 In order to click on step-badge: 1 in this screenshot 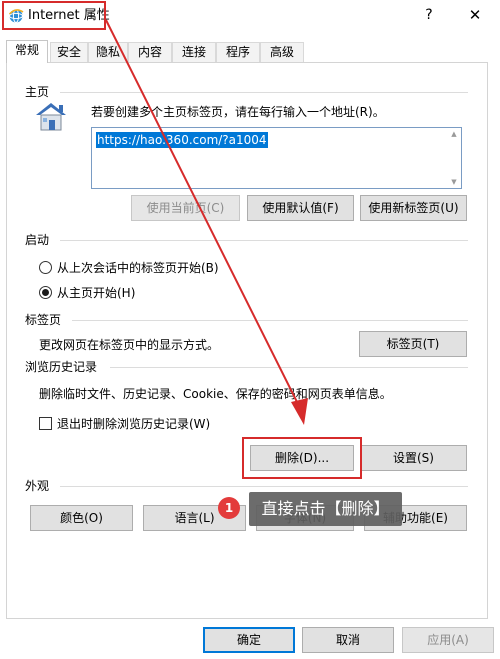, I will do `click(229, 508)`.